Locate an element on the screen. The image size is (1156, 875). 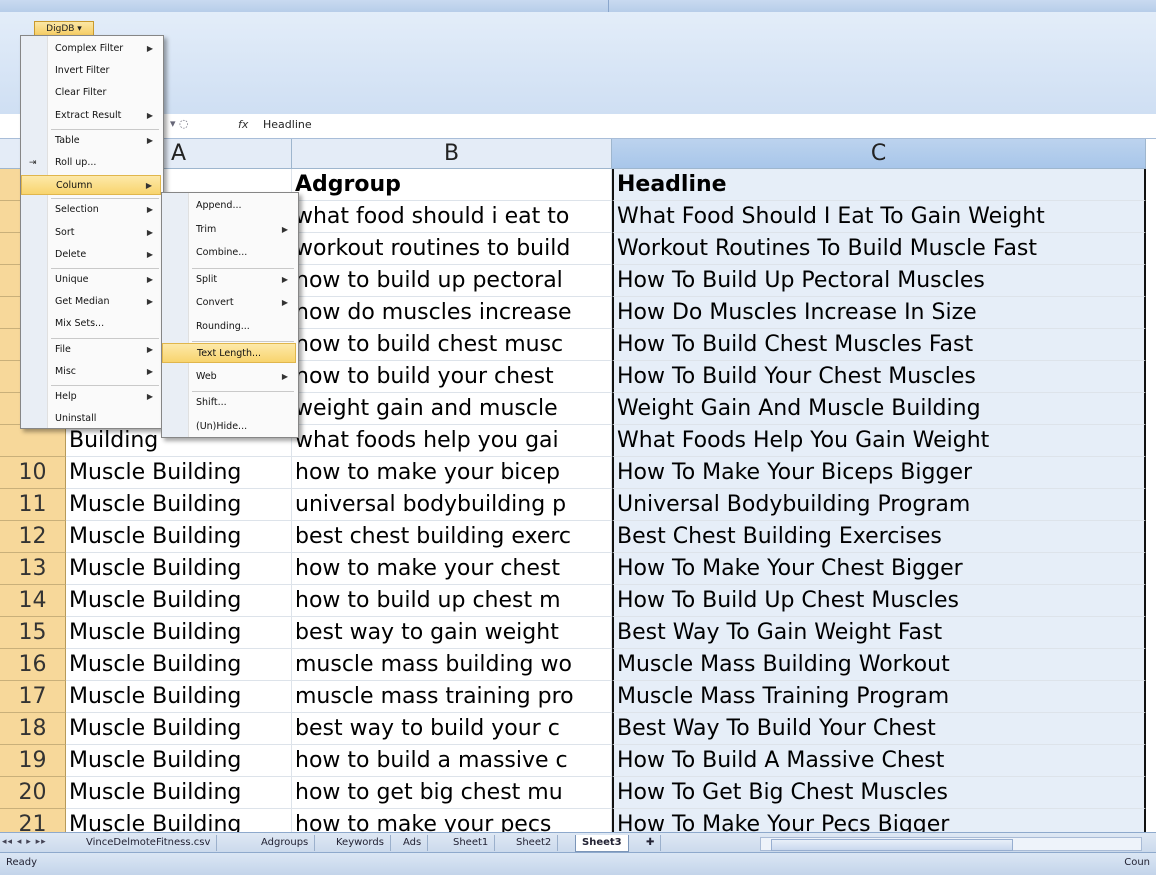
menu-item-unique: Unique ▶ is located at coordinates (91, 280).